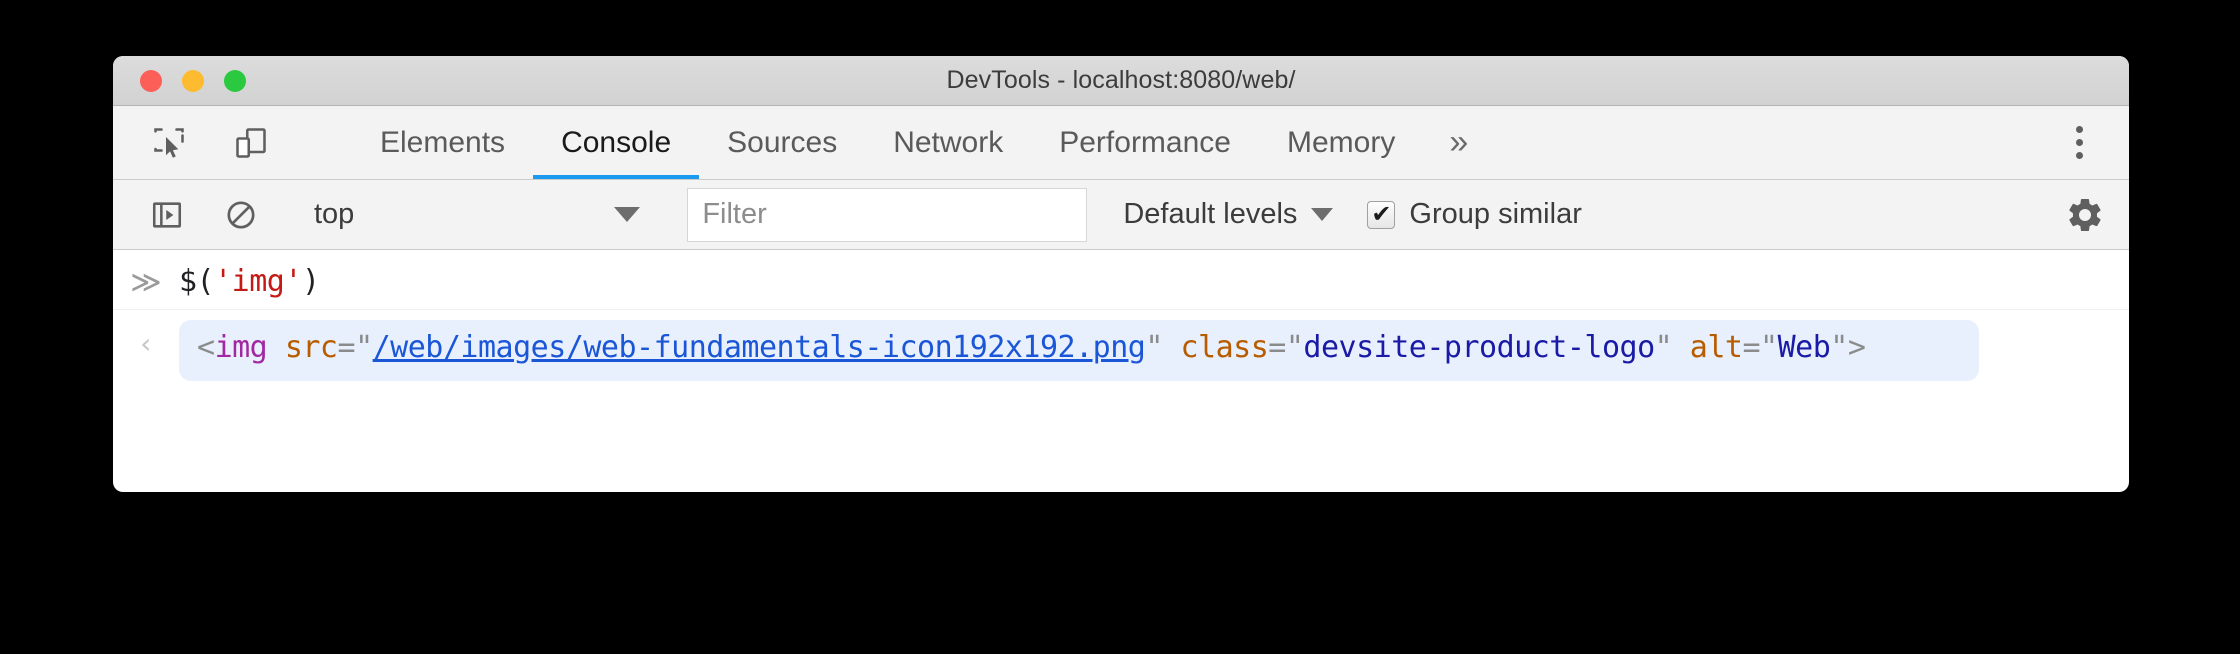 Image resolution: width=2240 pixels, height=654 pixels. What do you see at coordinates (1322, 214) in the screenshot?
I see `chevron-down-icon-levels` at bounding box center [1322, 214].